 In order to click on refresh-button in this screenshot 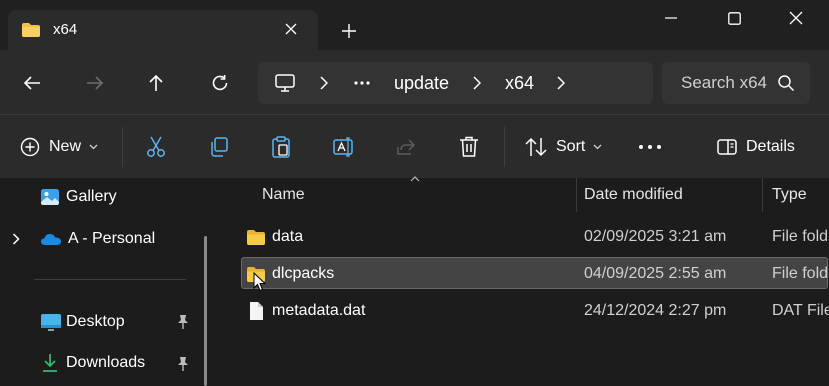, I will do `click(220, 83)`.